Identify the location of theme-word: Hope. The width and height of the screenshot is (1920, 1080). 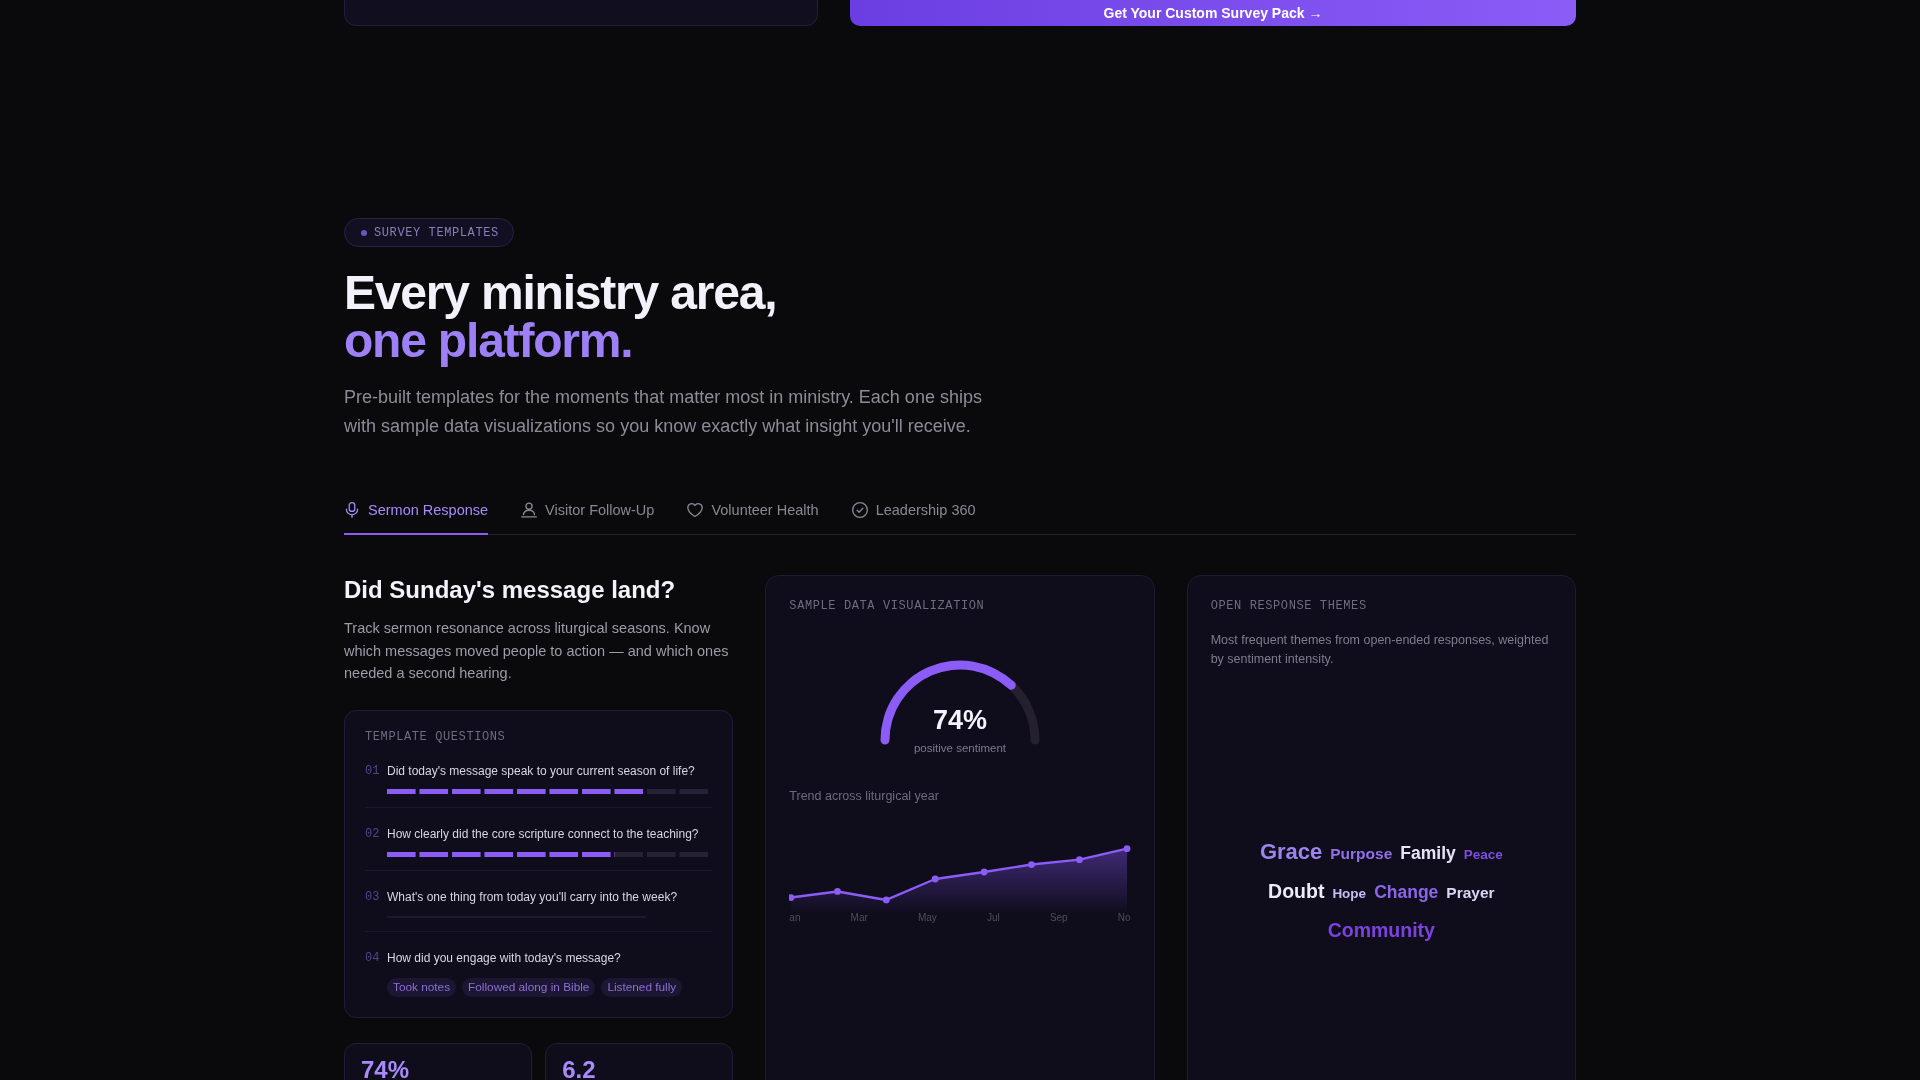
(1349, 894).